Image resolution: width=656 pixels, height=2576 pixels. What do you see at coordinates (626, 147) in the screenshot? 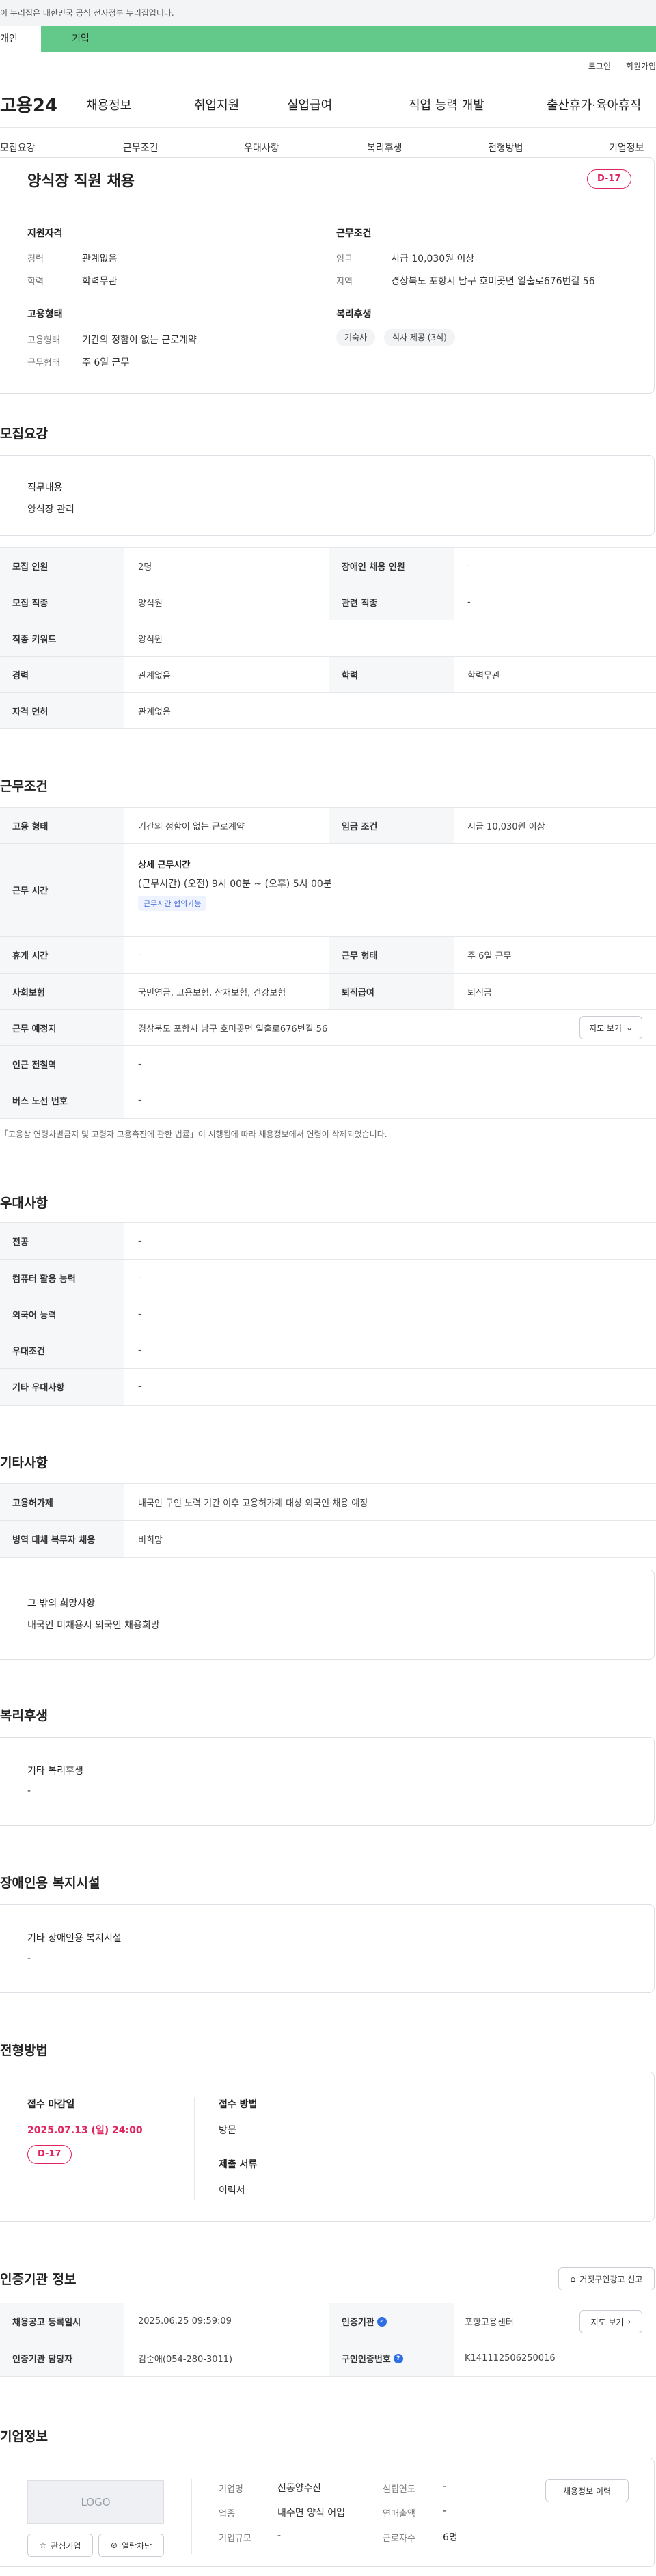
I see `anchor-company: 기업정보` at bounding box center [626, 147].